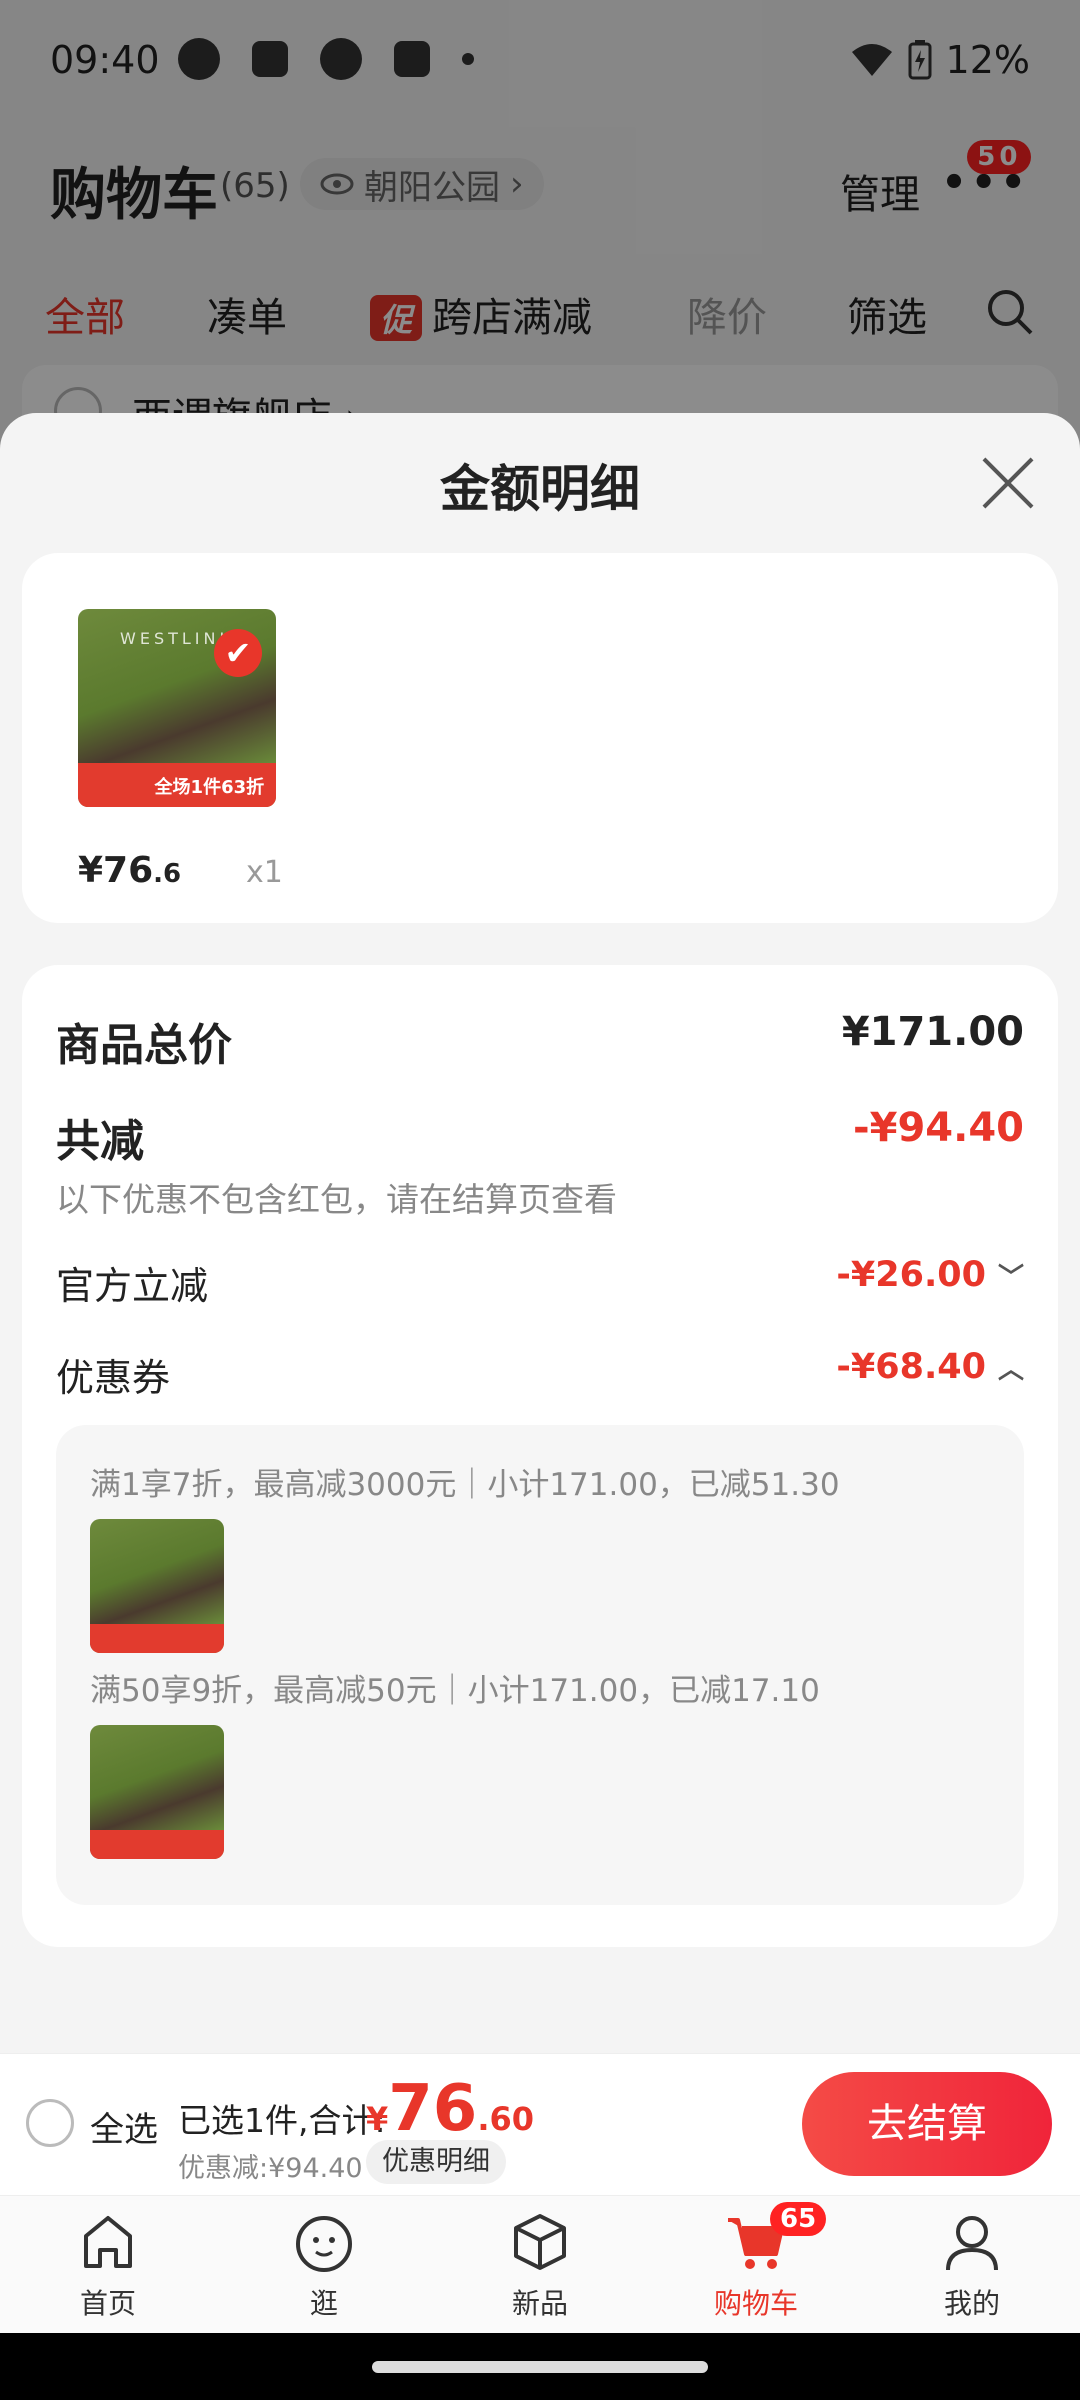 This screenshot has width=1080, height=2400. What do you see at coordinates (100, 1141) in the screenshot?
I see `reduce-label: 共减` at bounding box center [100, 1141].